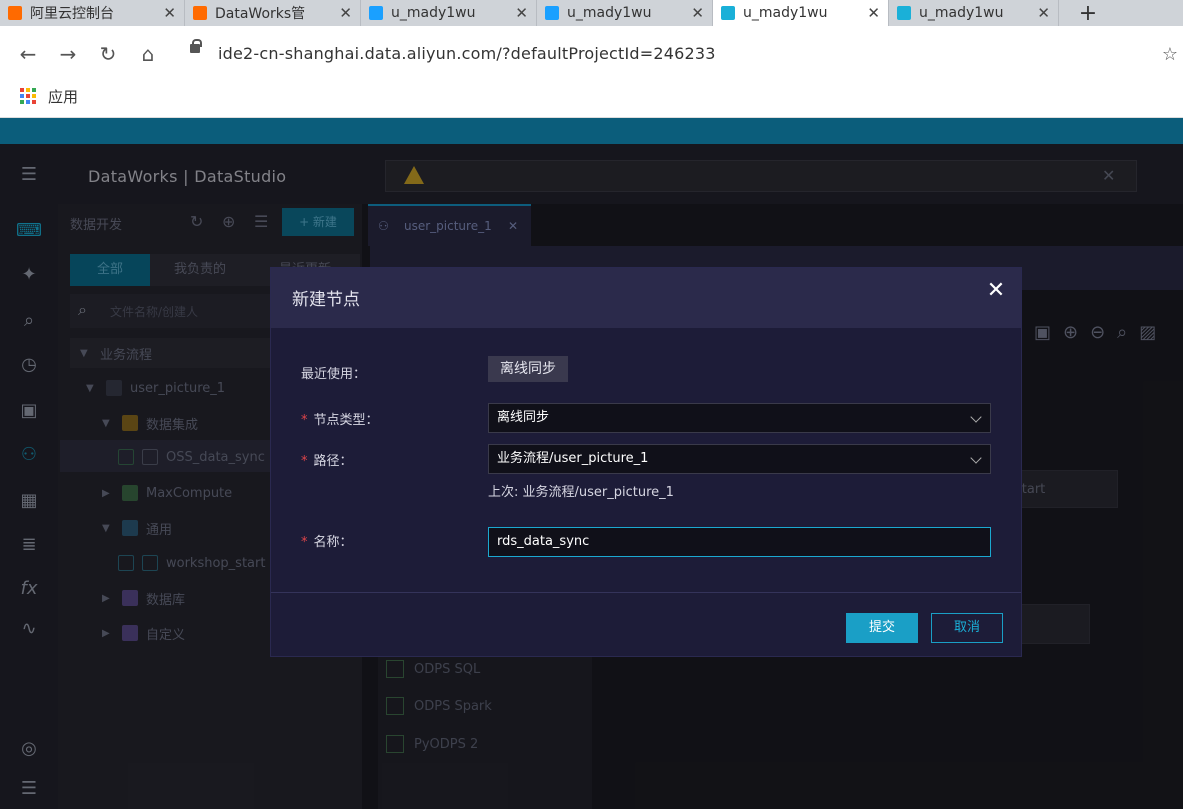  I want to click on browser-tab: DataWorks管 ✕, so click(273, 13).